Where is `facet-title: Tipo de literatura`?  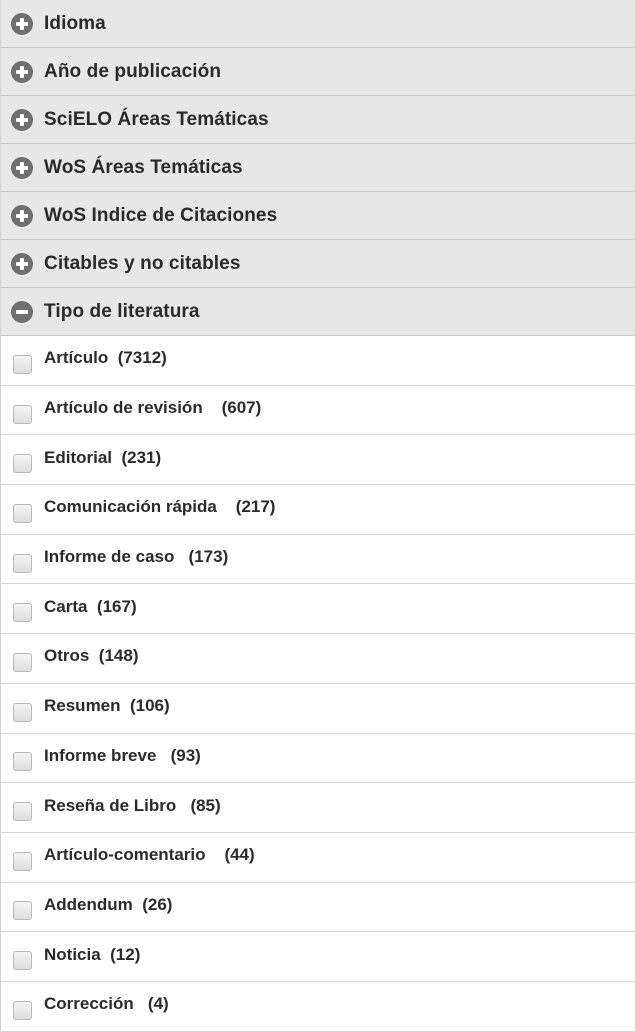
facet-title: Tipo de literatura is located at coordinates (122, 311).